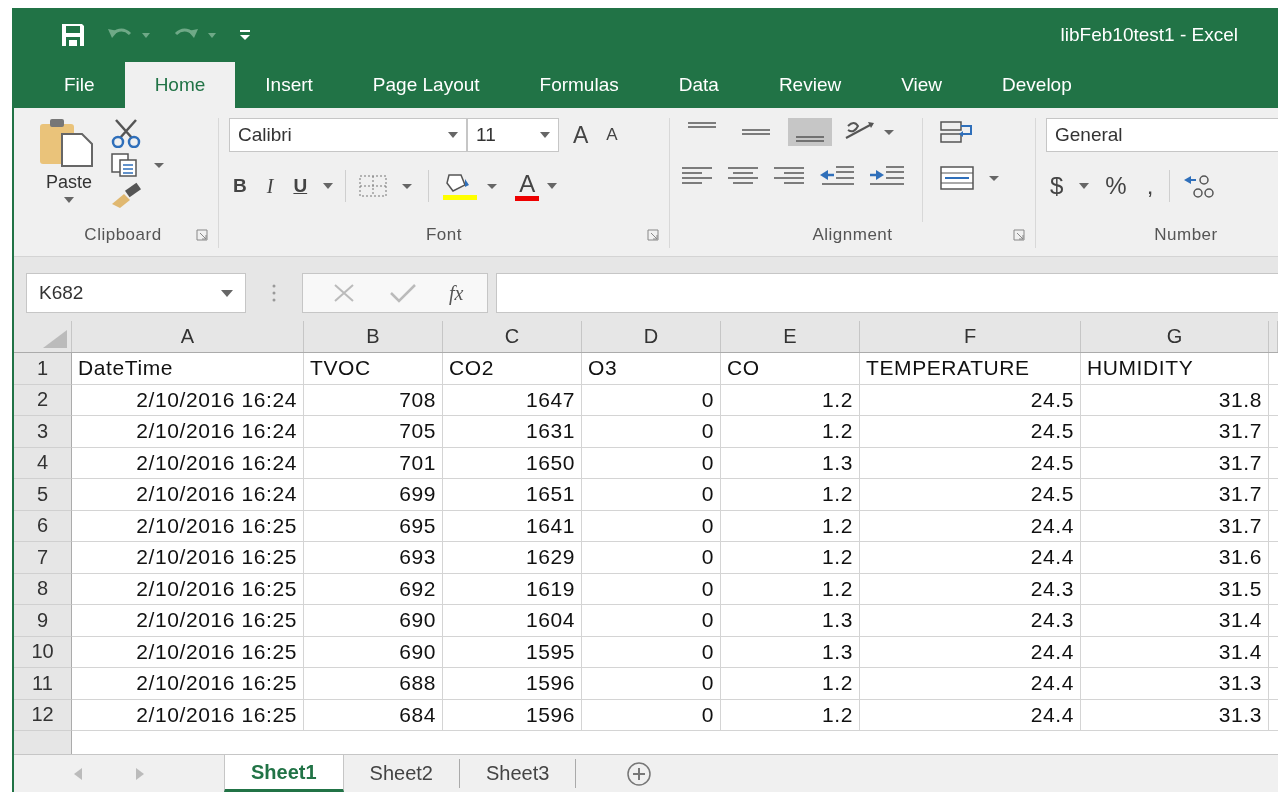  I want to click on percent-button: %, so click(1116, 186).